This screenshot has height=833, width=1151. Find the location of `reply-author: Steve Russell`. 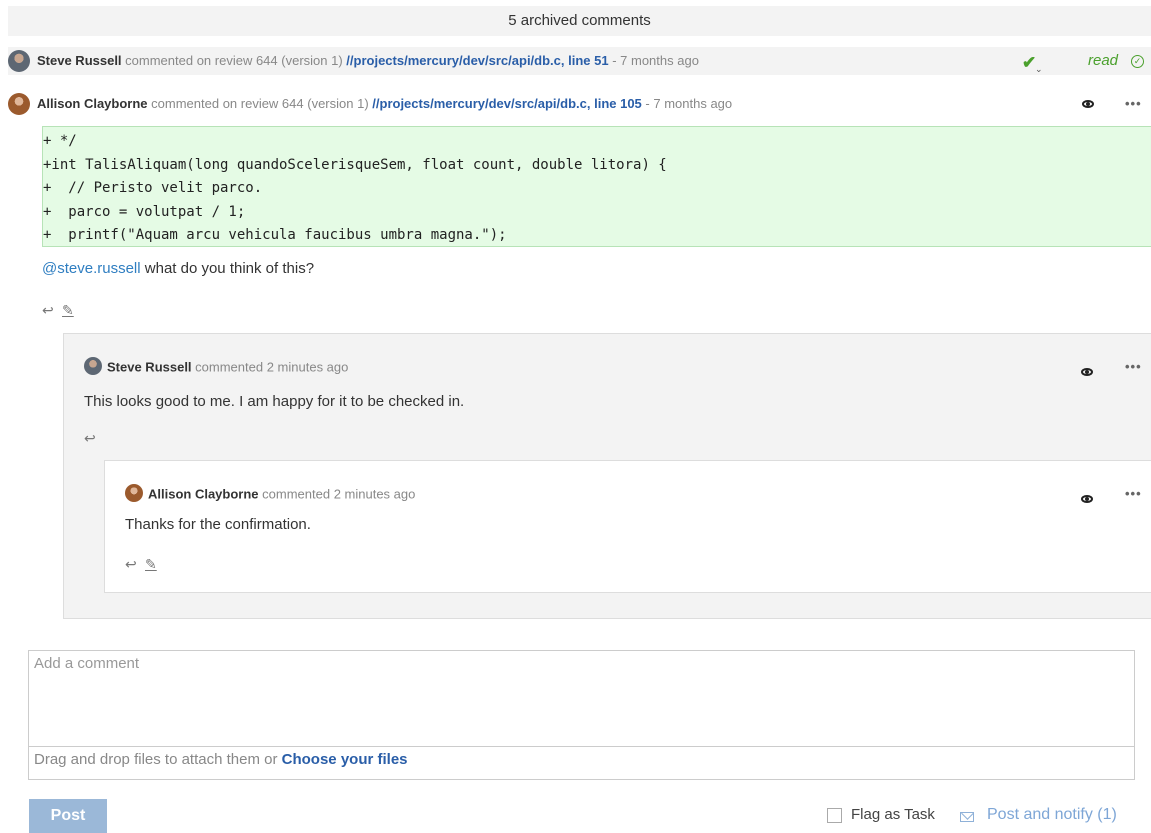

reply-author: Steve Russell is located at coordinates (149, 367).